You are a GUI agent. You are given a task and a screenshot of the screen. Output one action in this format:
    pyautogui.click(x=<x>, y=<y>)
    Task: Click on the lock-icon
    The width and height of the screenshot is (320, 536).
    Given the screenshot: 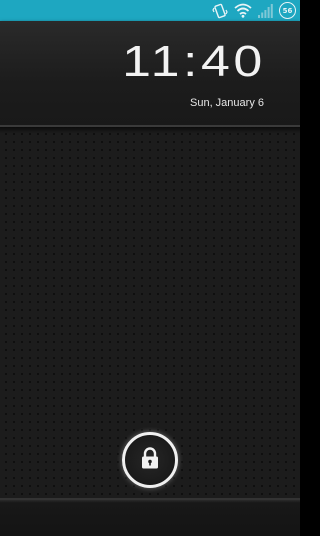 What is the action you would take?
    pyautogui.click(x=150, y=460)
    